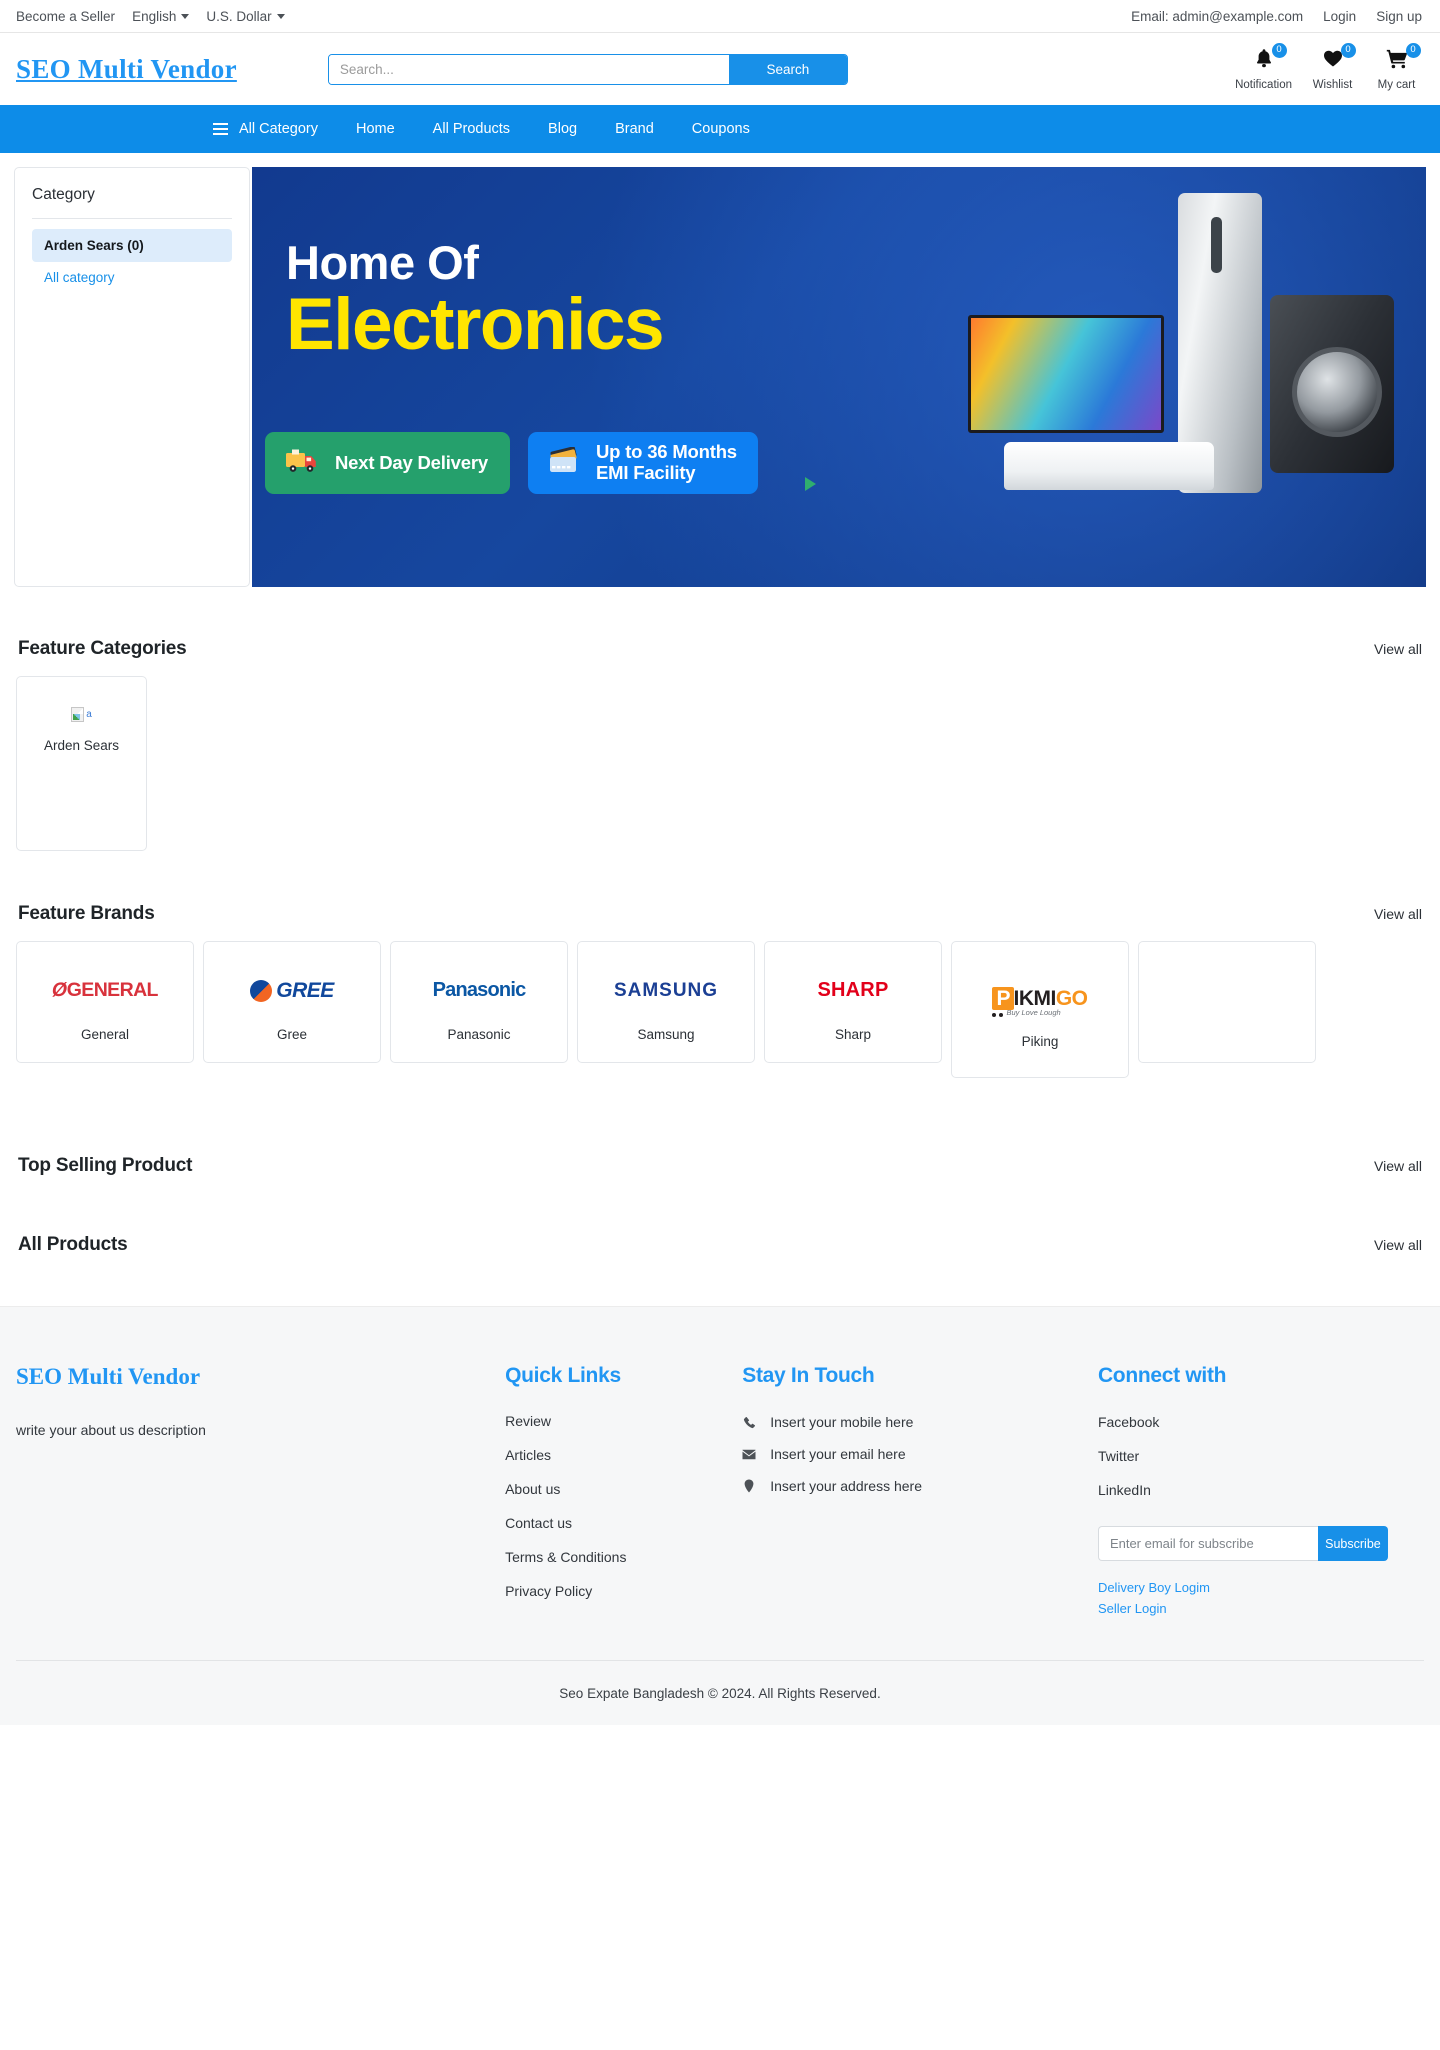  Describe the element at coordinates (1339, 16) in the screenshot. I see `login-link: Login` at that location.